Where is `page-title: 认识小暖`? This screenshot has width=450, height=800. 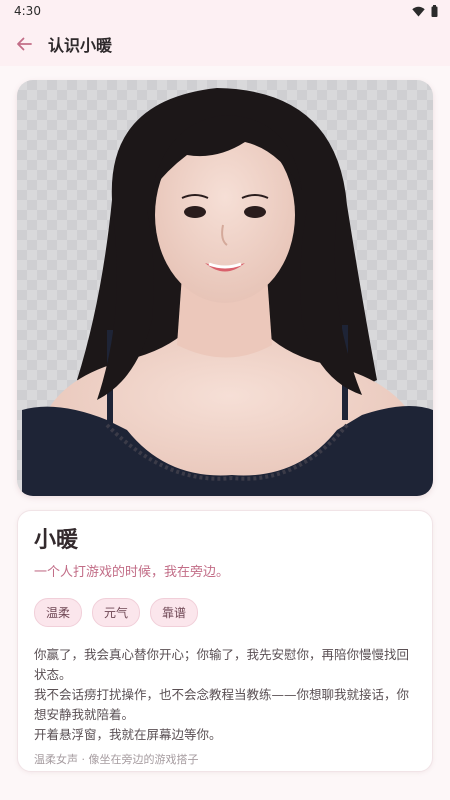
page-title: 认识小暖 is located at coordinates (80, 45).